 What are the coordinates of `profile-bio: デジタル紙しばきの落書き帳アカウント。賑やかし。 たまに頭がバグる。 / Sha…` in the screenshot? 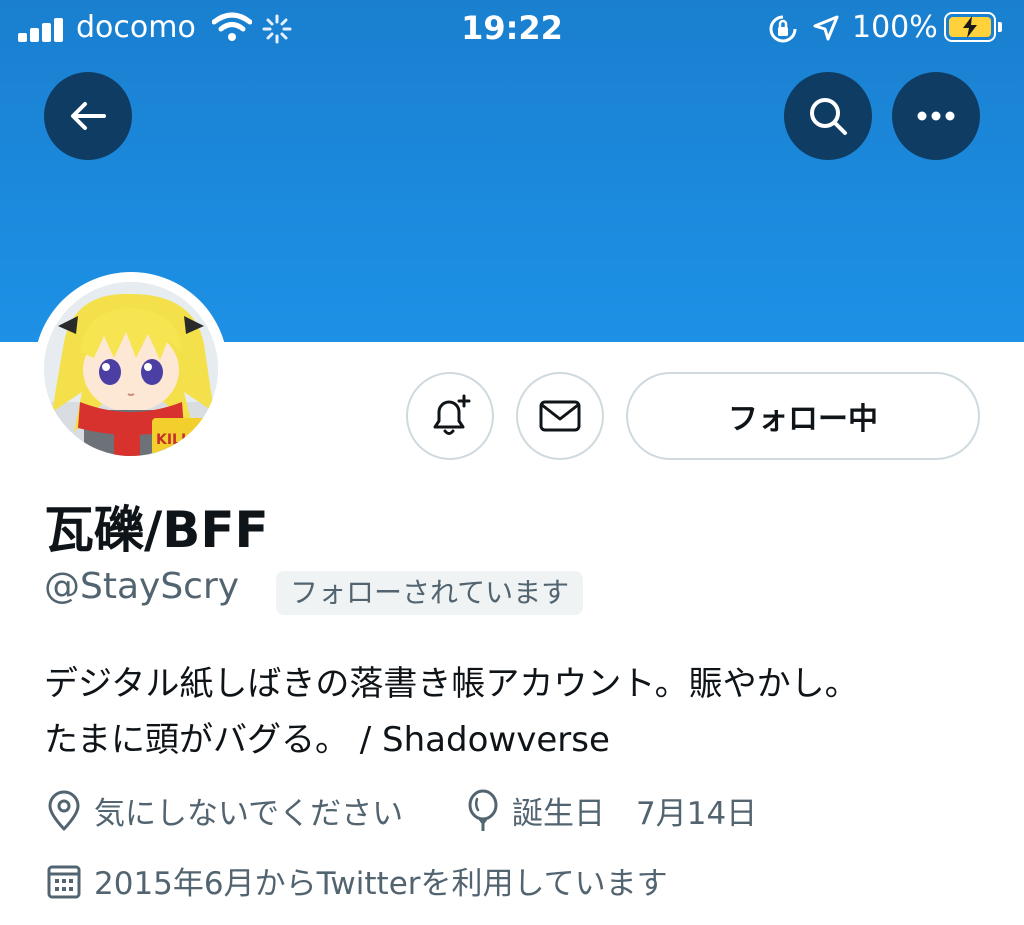 It's located at (524, 712).